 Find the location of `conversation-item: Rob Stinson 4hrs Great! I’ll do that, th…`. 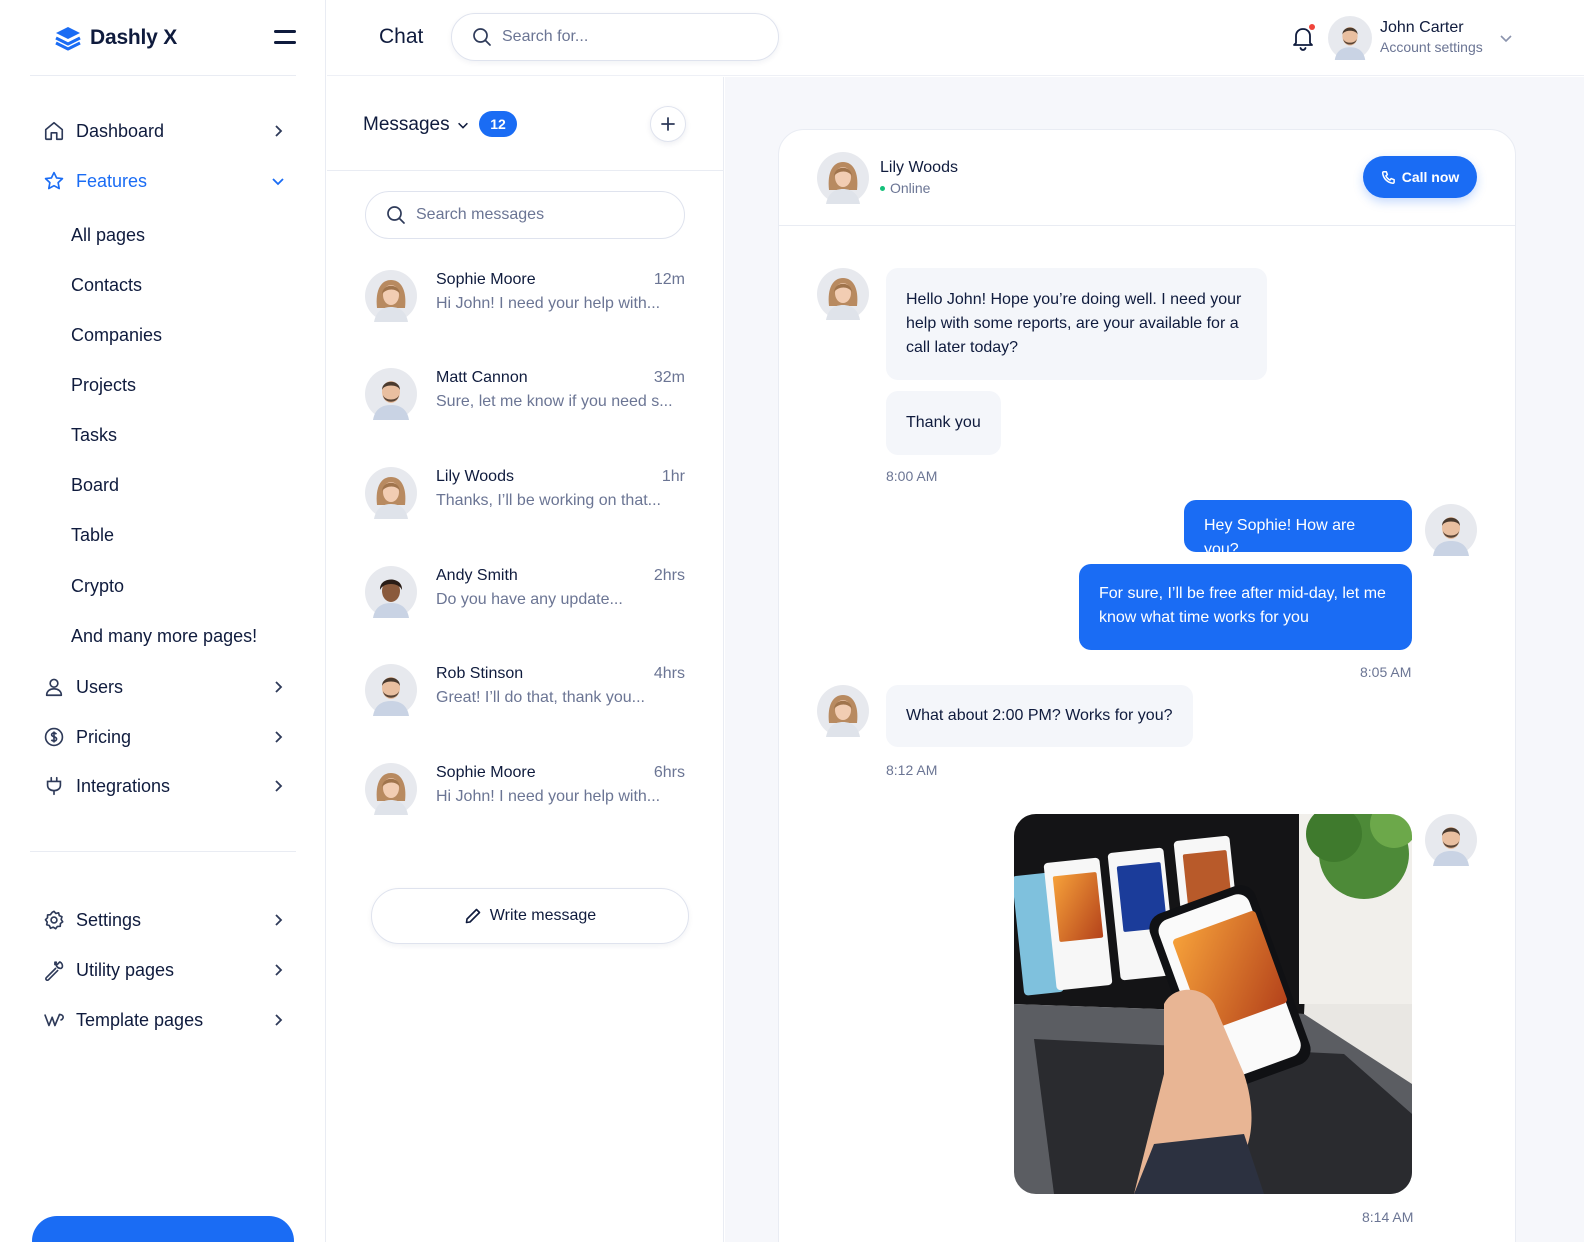

conversation-item: Rob Stinson 4hrs Great! I’ll do that, th… is located at coordinates (526, 693).